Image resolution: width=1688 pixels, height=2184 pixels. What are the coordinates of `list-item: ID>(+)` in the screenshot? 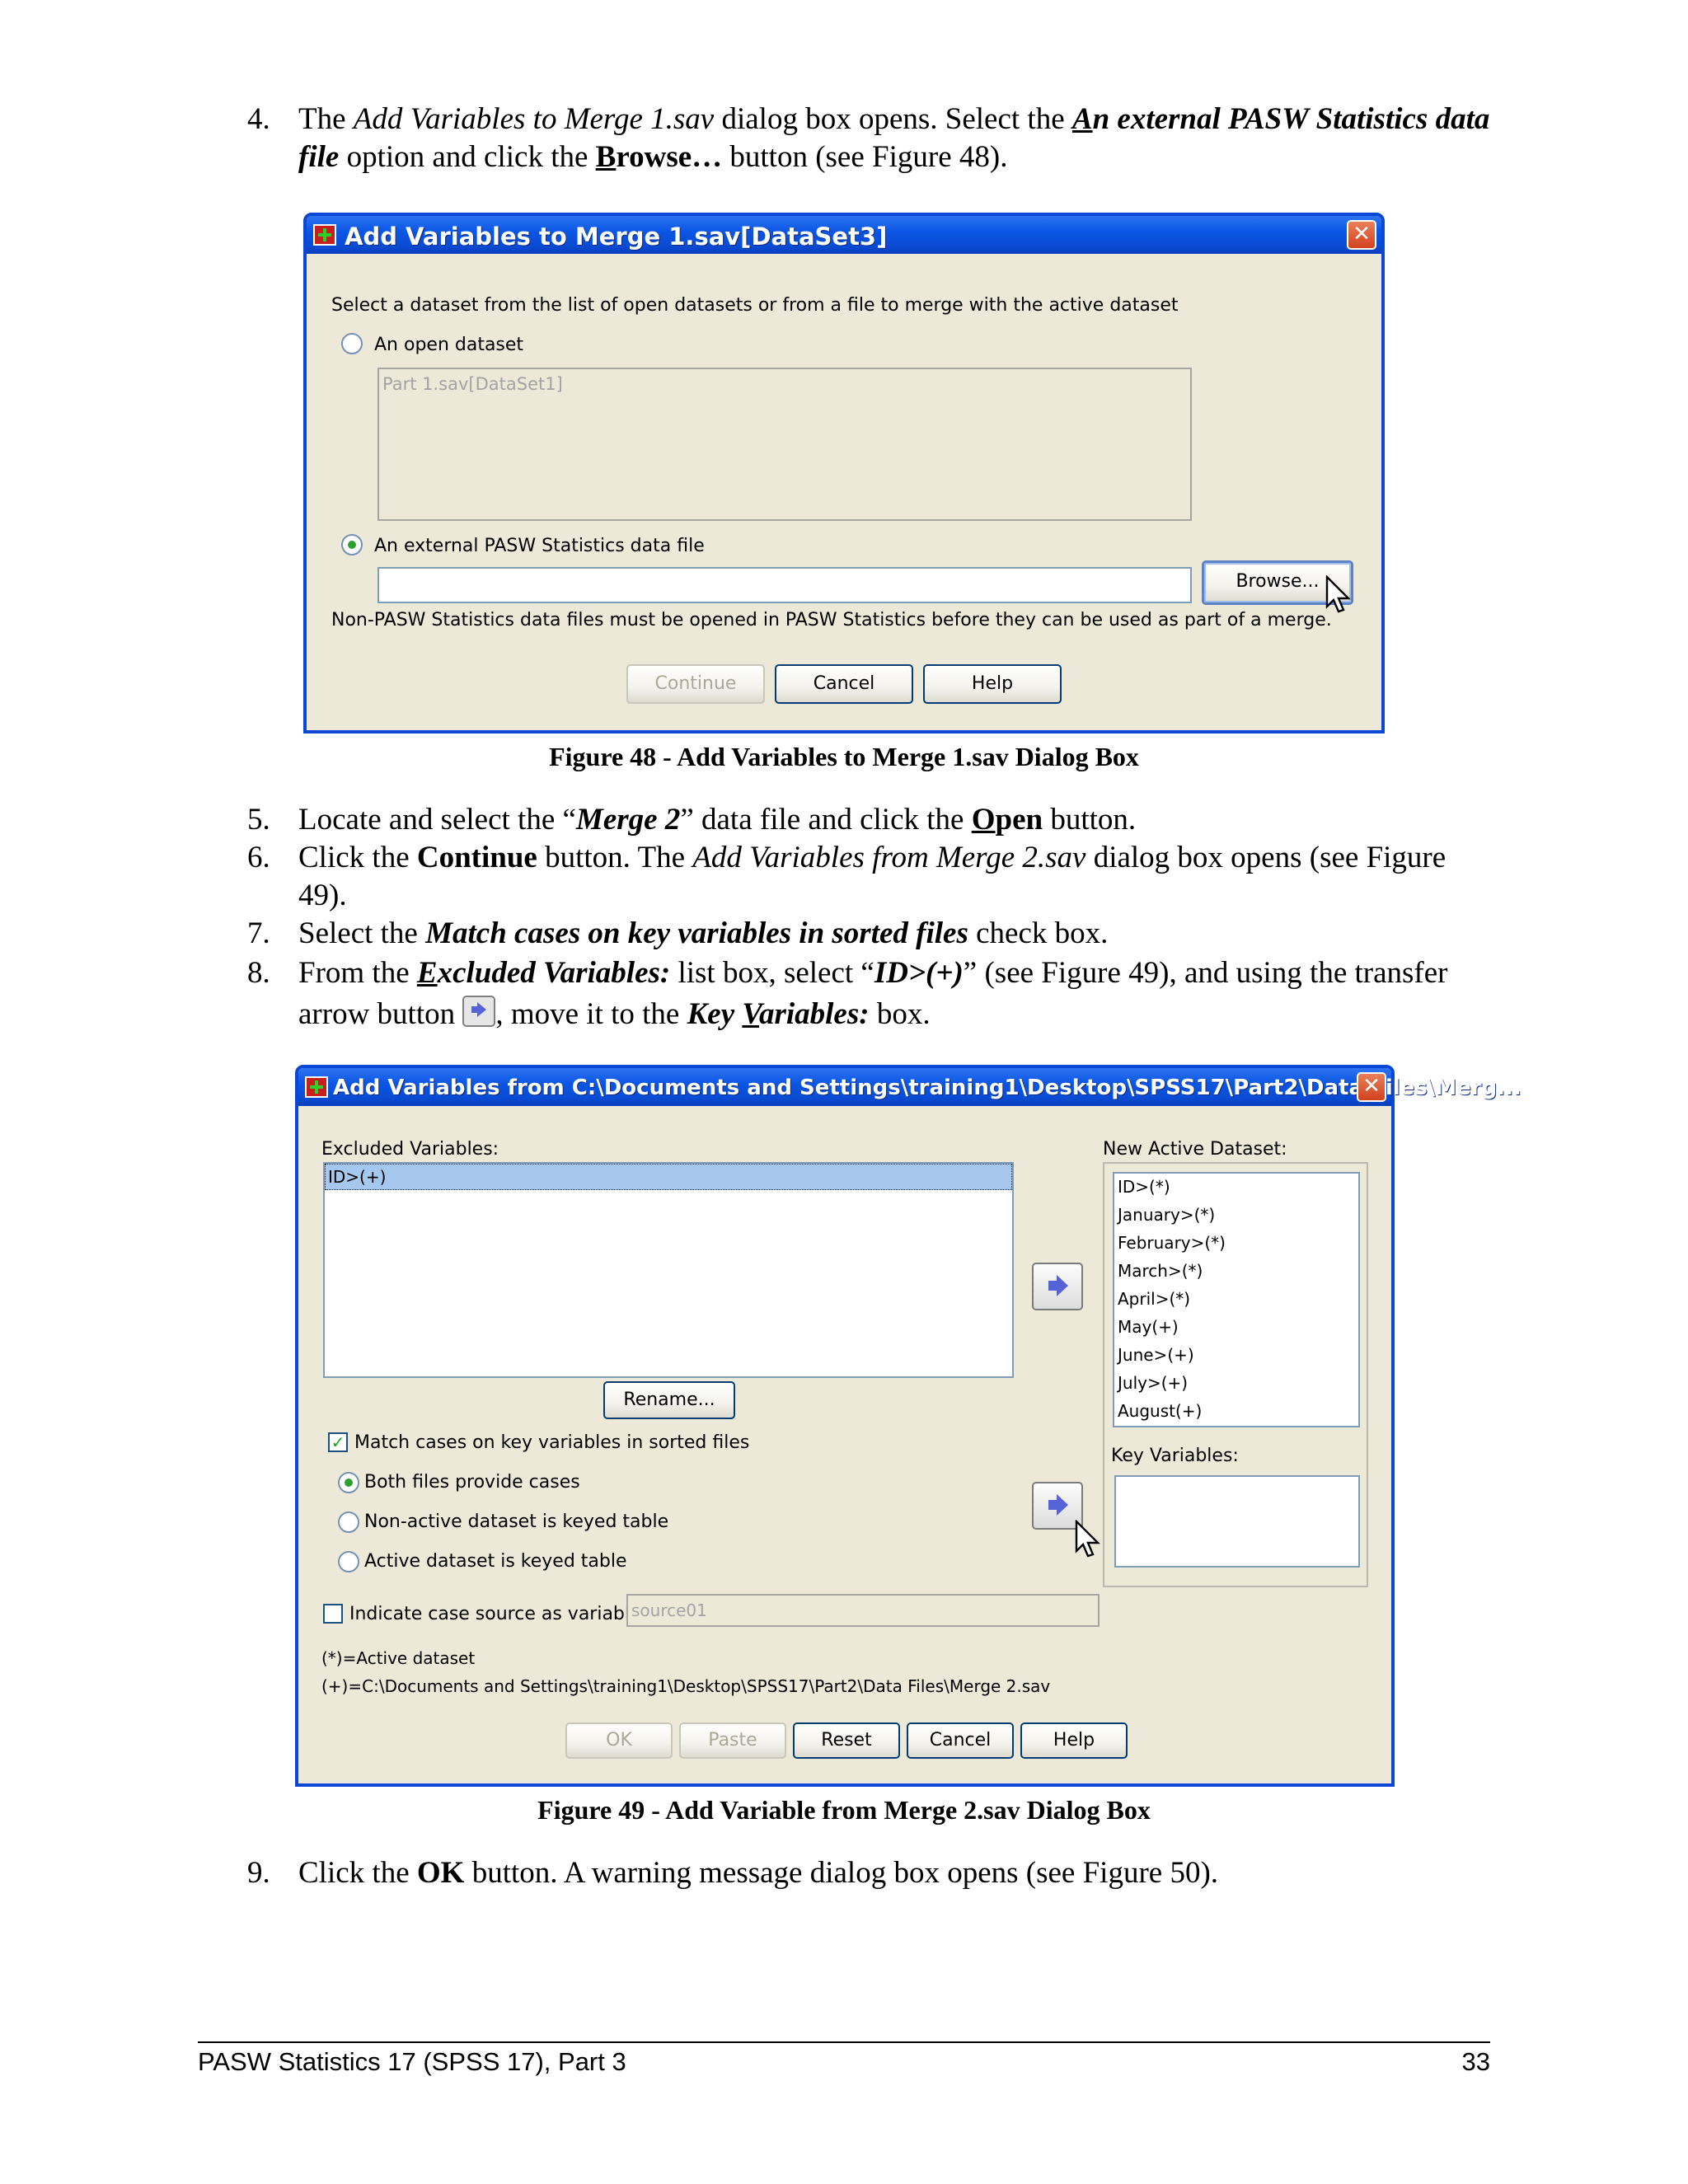 It's located at (357, 1177).